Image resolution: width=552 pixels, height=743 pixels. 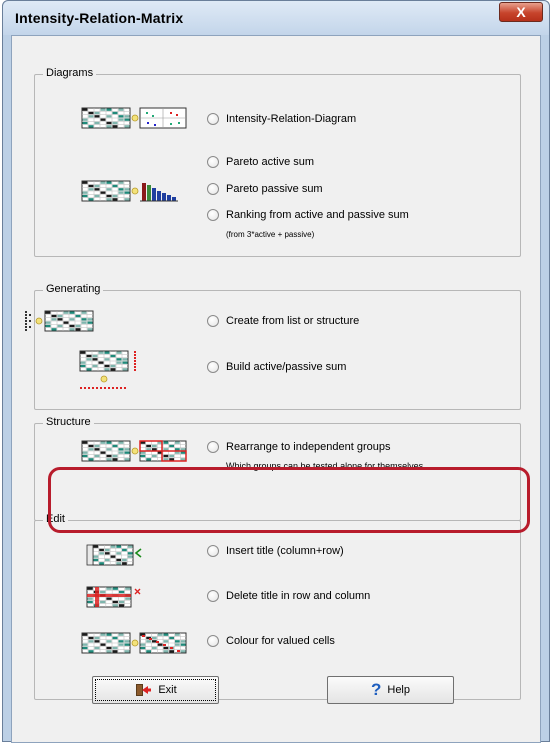 I want to click on option-ranking: Ranking from active and passive sum, so click(x=308, y=215).